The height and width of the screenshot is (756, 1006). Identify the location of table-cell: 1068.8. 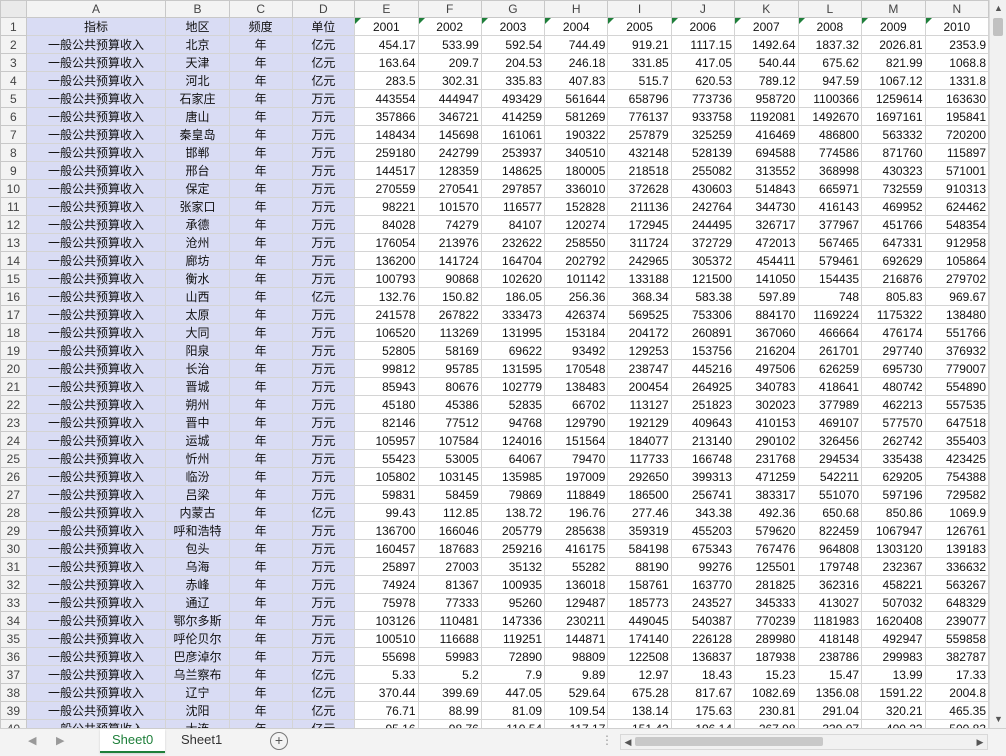
(956, 62).